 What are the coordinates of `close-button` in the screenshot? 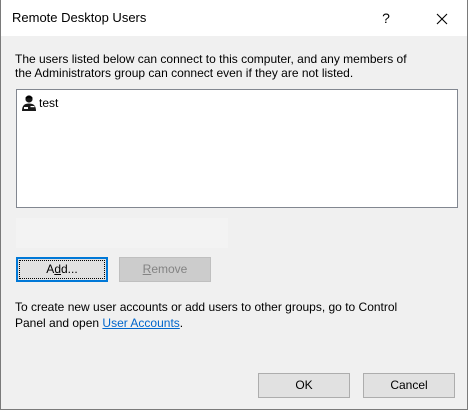 It's located at (442, 18).